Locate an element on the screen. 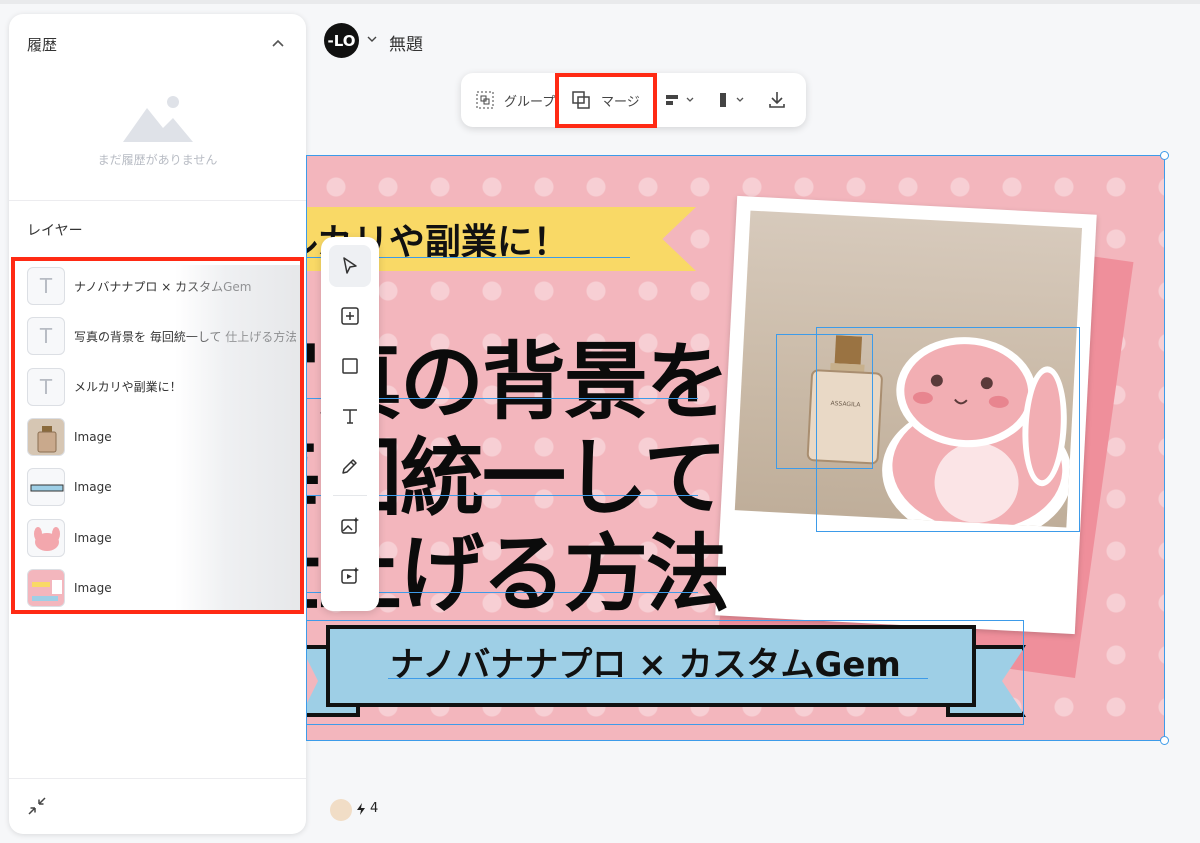 The width and height of the screenshot is (1200, 843). plus-square-icon is located at coordinates (350, 316).